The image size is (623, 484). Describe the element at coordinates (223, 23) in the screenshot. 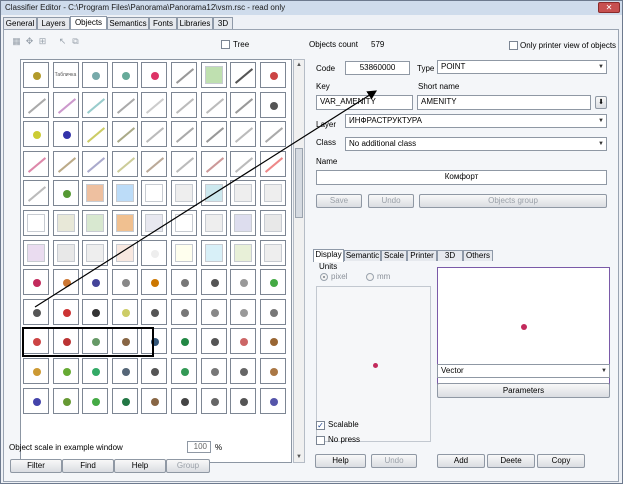

I see `tab-3d: 3D` at that location.